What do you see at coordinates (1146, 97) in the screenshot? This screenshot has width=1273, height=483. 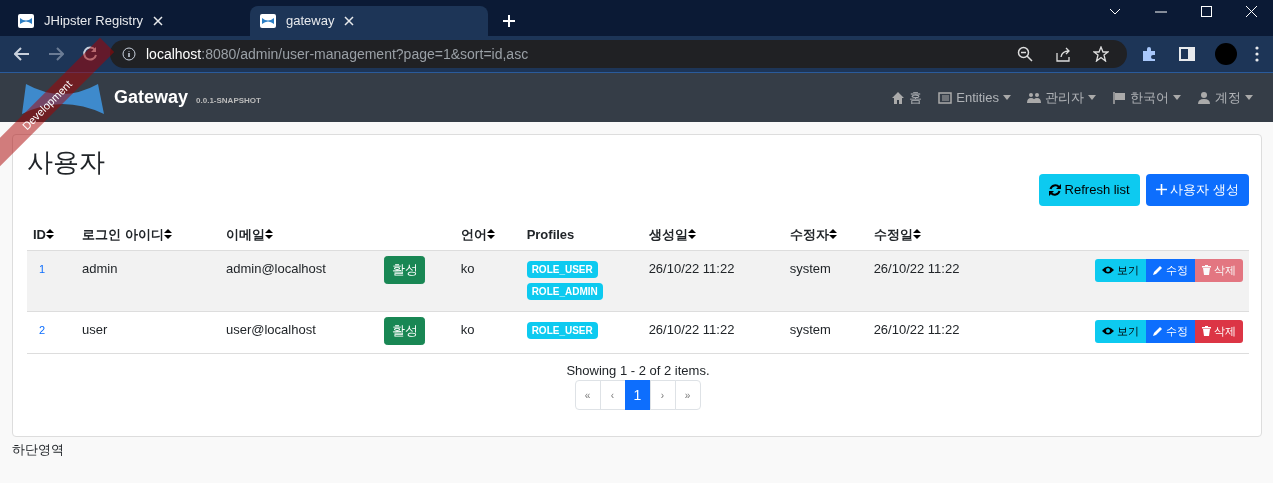 I see `nav-item: 한국어` at bounding box center [1146, 97].